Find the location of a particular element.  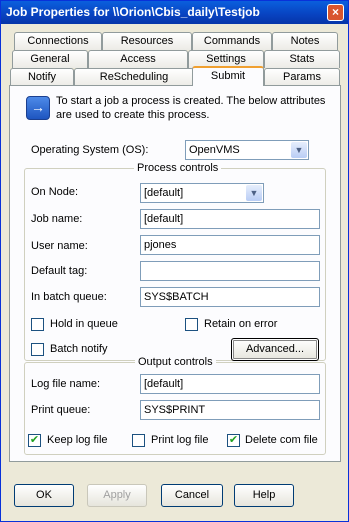

default-tag-label: Default tag: is located at coordinates (59, 271).